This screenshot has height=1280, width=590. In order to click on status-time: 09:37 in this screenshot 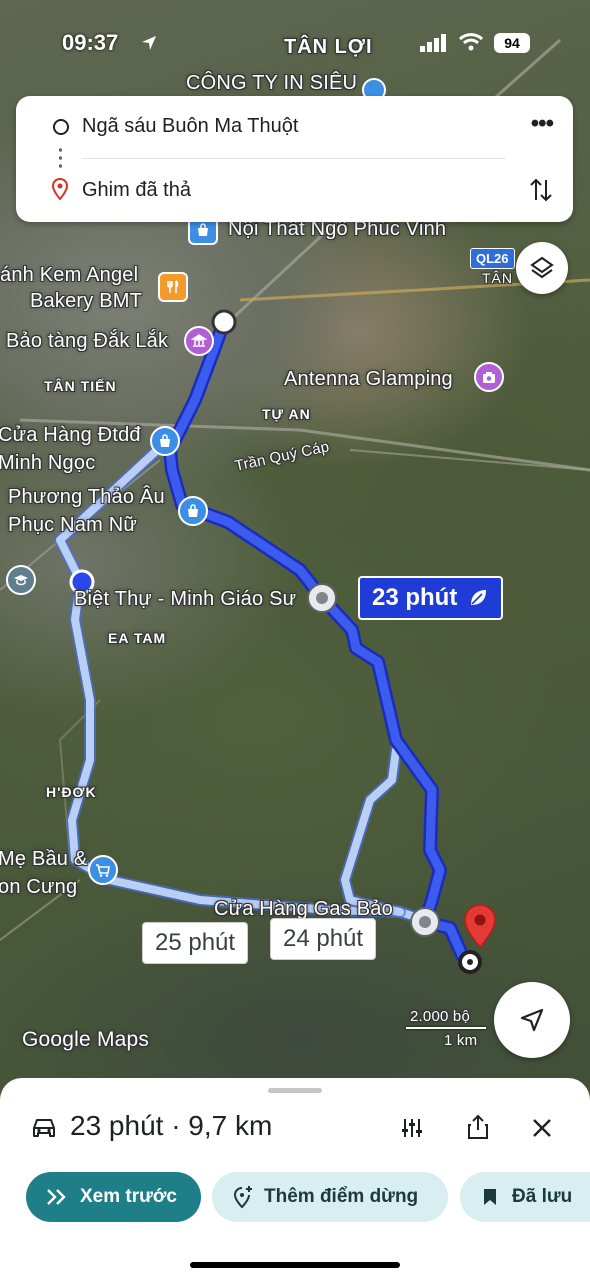, I will do `click(90, 42)`.